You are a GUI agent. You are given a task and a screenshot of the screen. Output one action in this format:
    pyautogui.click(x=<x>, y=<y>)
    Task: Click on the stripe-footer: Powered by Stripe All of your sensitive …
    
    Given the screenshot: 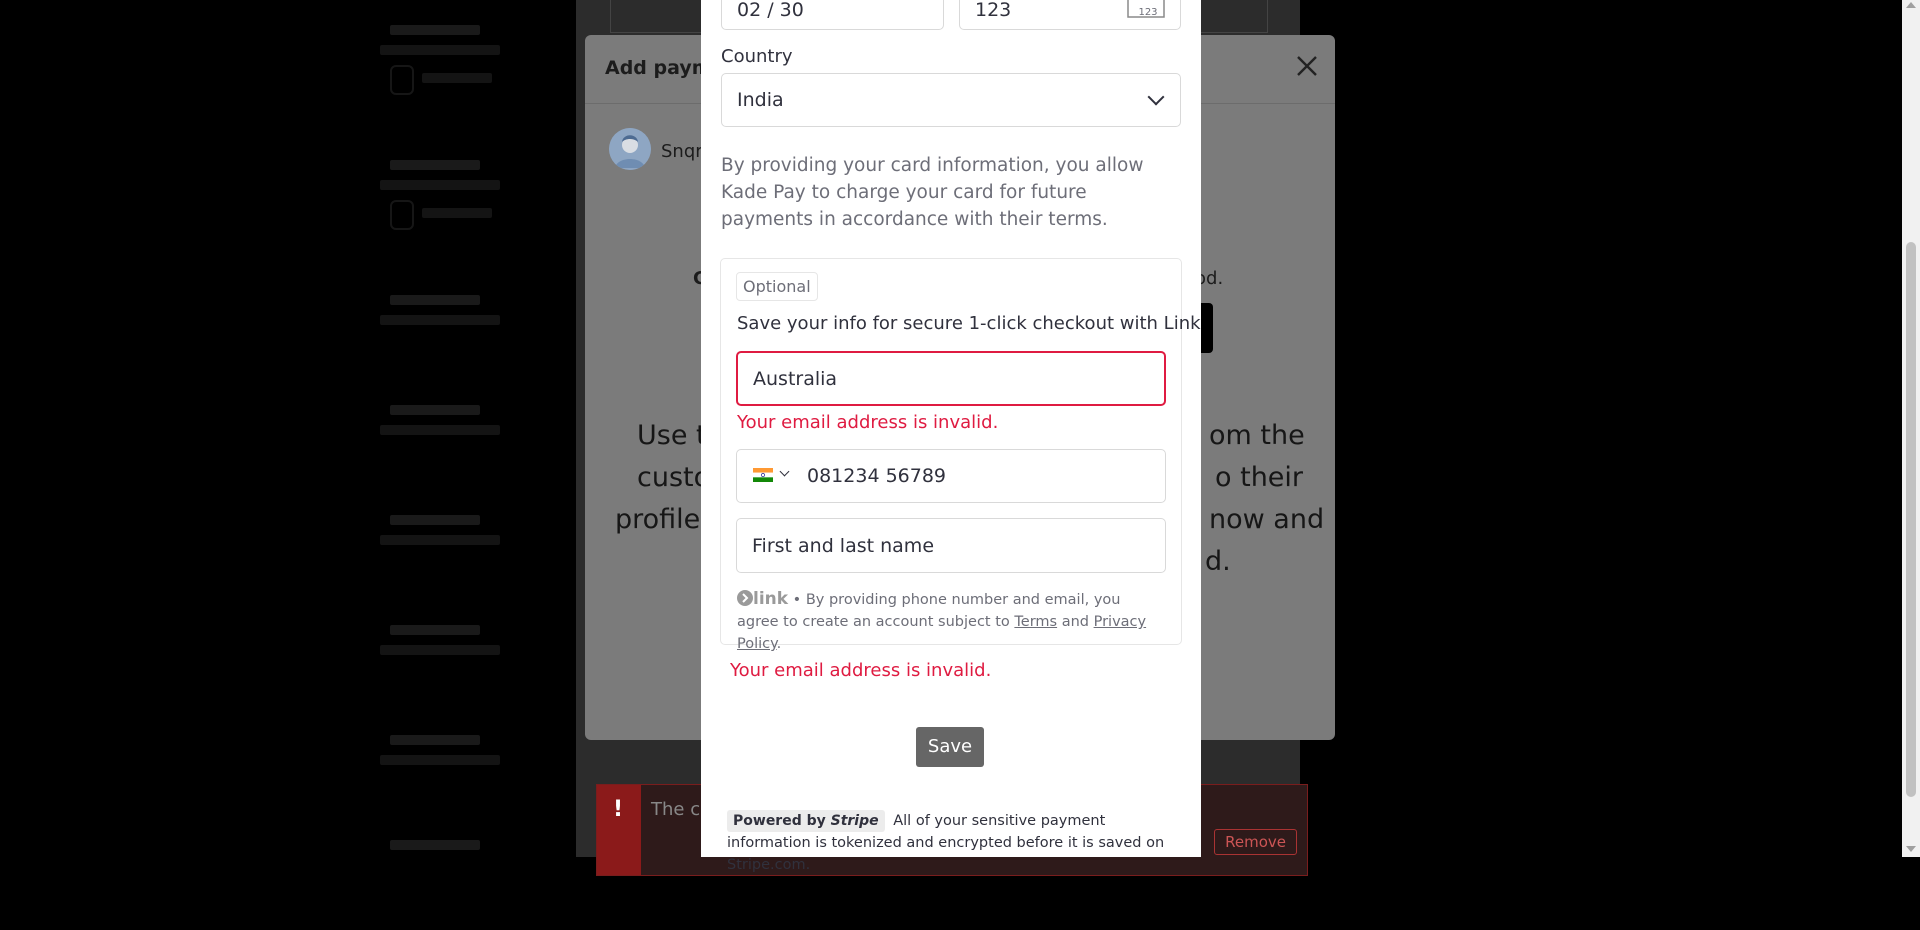 What is the action you would take?
    pyautogui.click(x=947, y=843)
    